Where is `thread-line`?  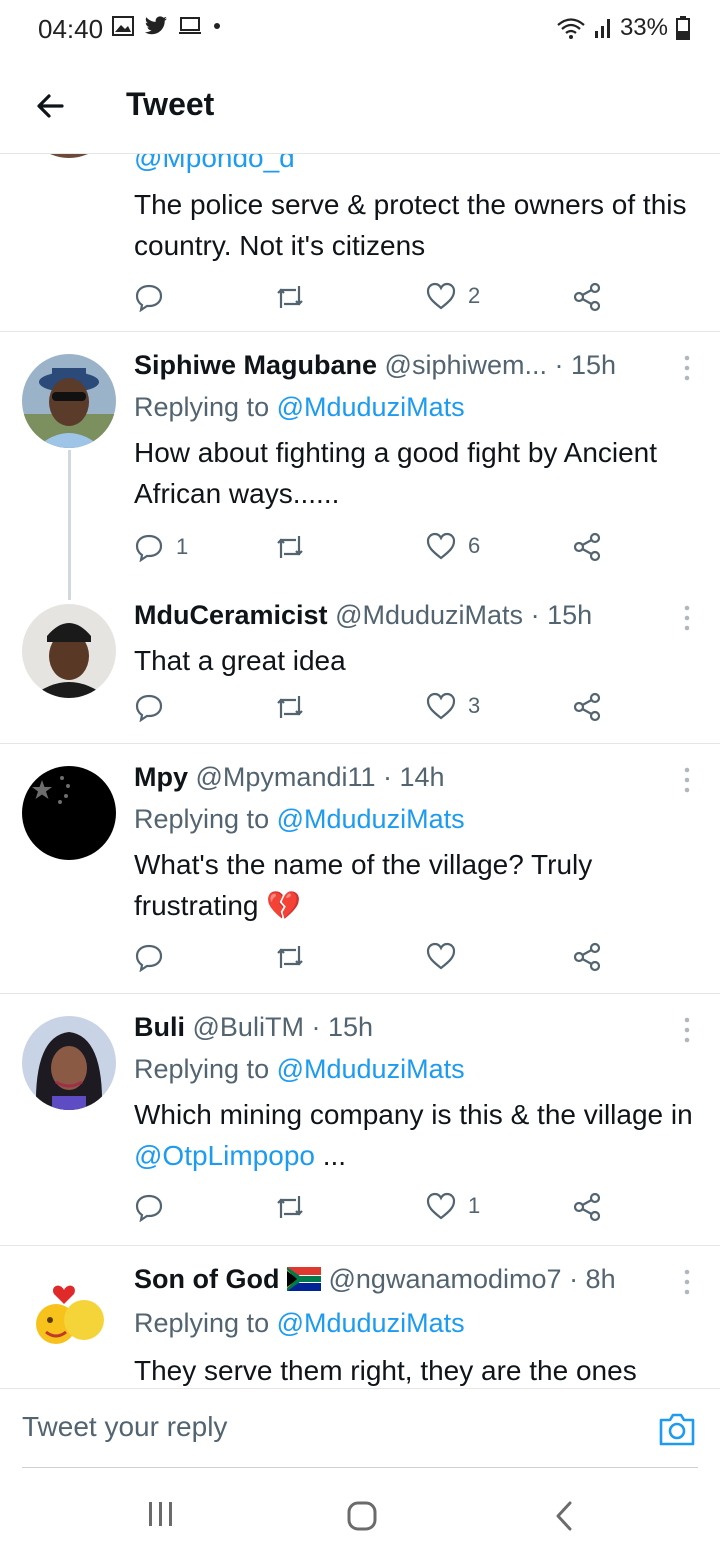 thread-line is located at coordinates (69, 525).